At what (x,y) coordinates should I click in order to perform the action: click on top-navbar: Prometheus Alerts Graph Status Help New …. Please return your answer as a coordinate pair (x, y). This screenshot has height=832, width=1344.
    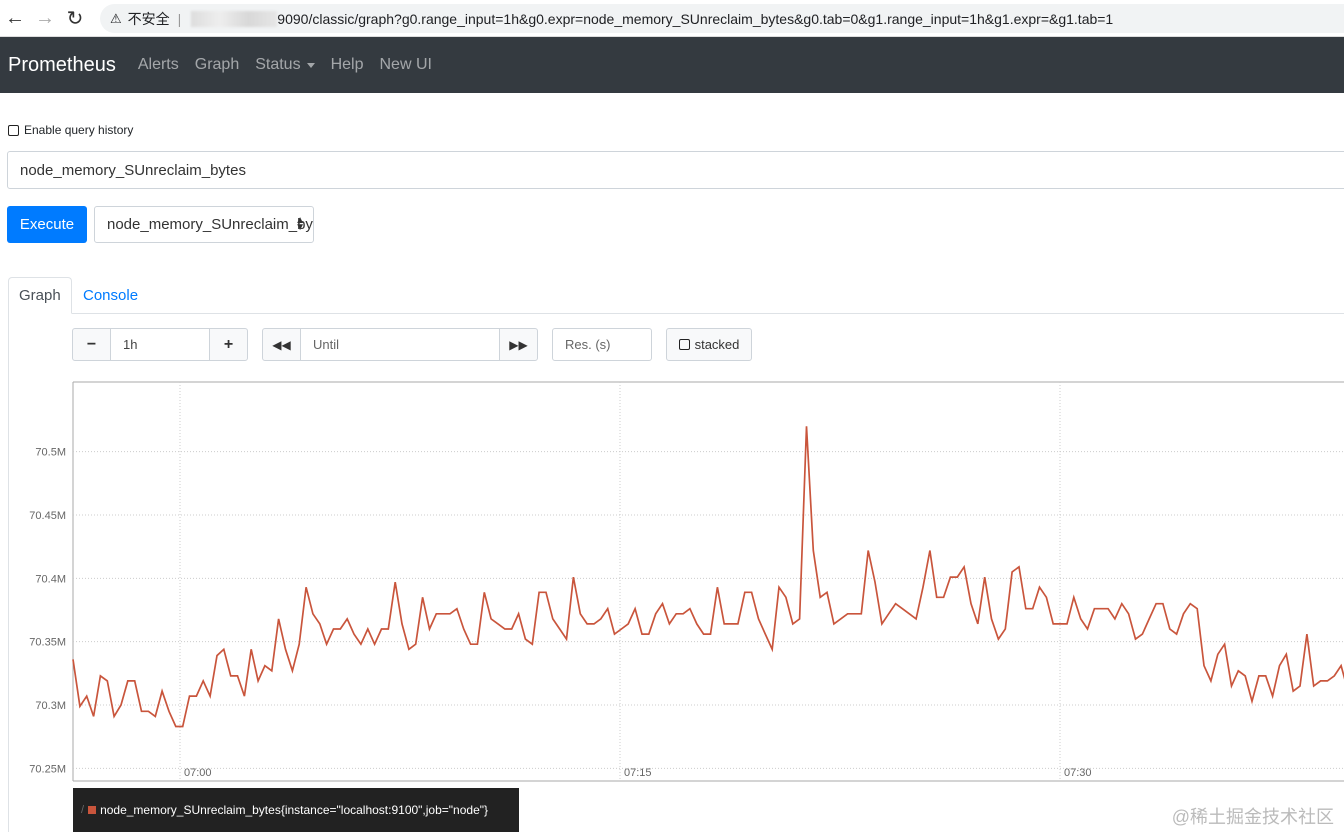
    Looking at the image, I should click on (672, 65).